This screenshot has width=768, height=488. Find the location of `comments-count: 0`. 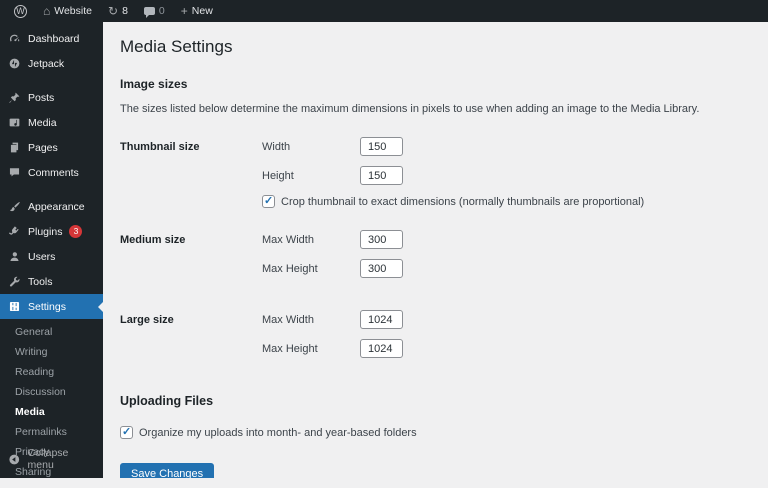

comments-count: 0 is located at coordinates (161, 11).